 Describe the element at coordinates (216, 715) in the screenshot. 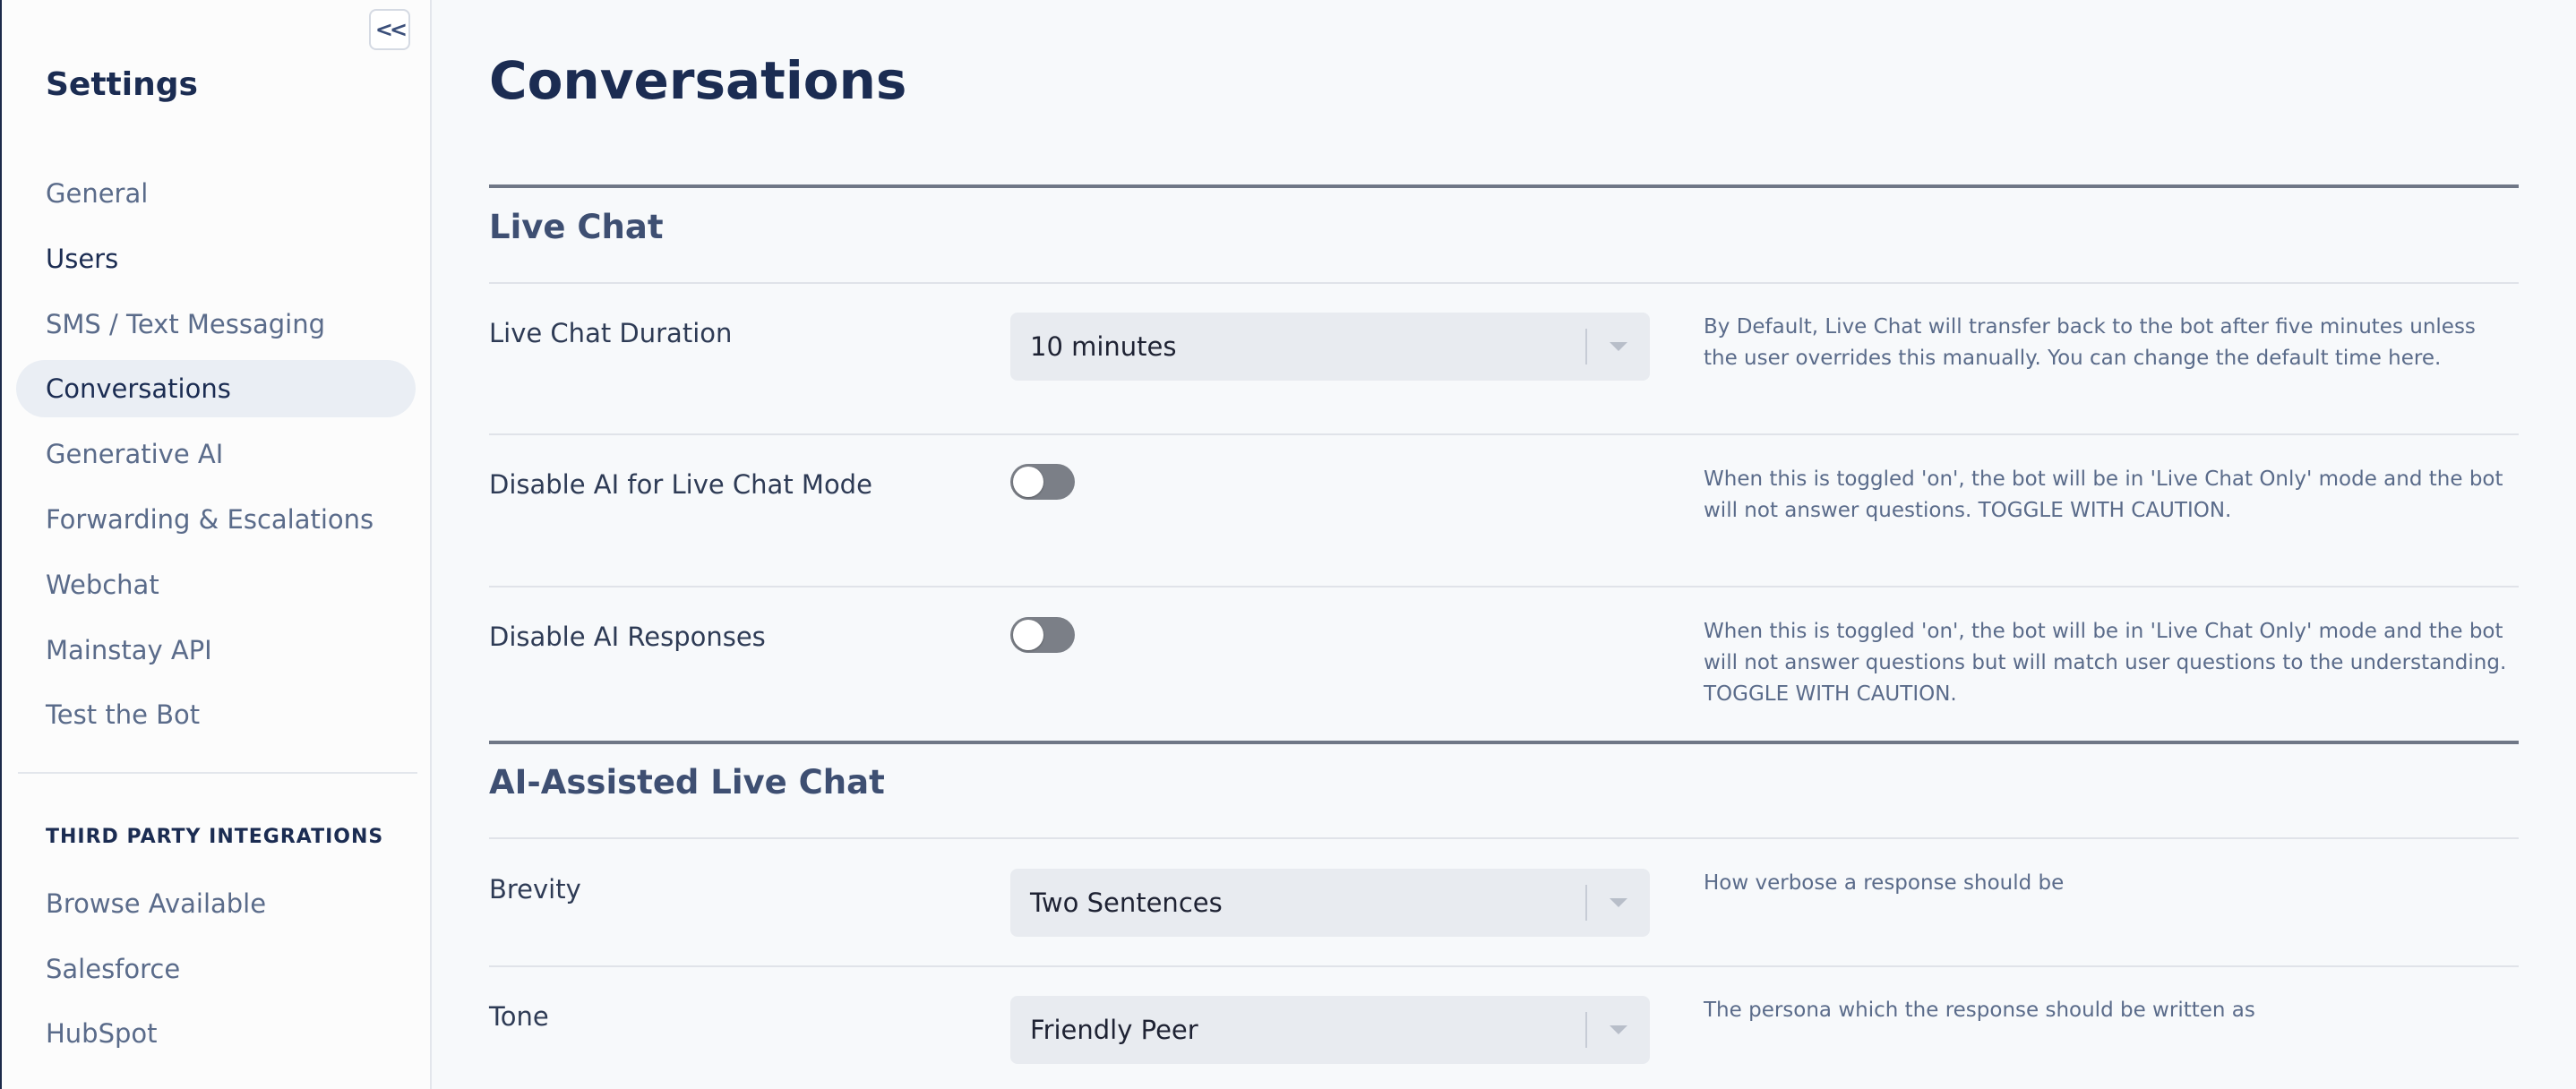

I see `sidebar-item-test-bot: Test the Bot` at that location.